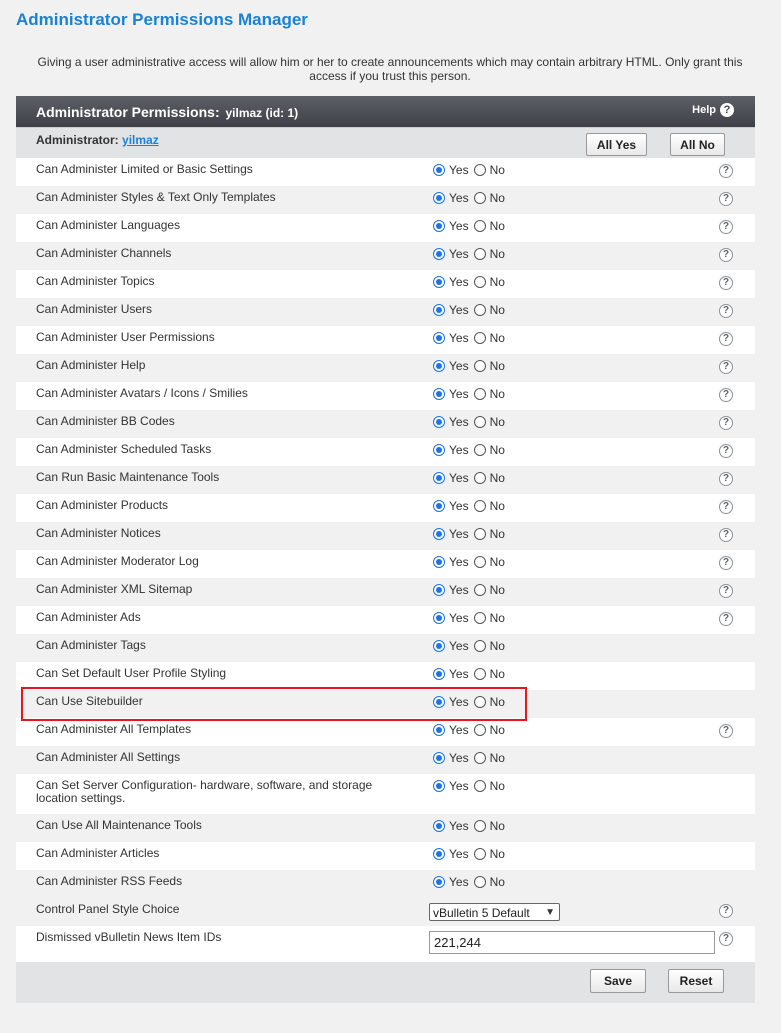  Describe the element at coordinates (713, 110) in the screenshot. I see `header-help-link: Help ?` at that location.